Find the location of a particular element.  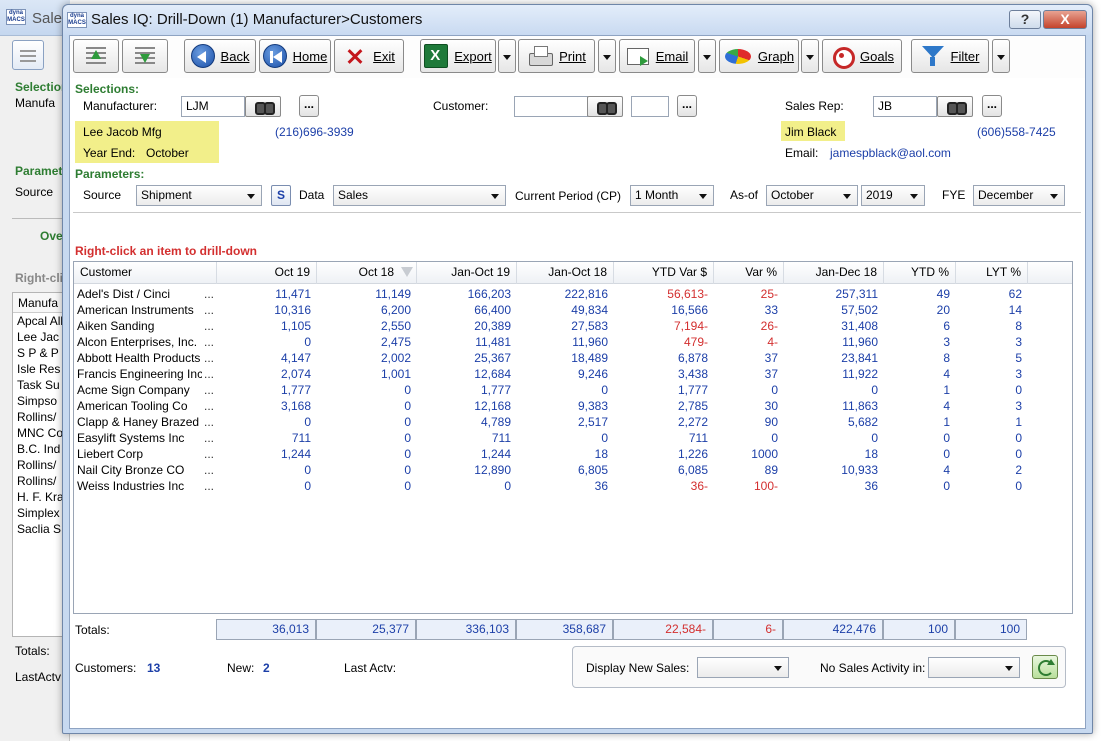

current-period-select: 1 Month is located at coordinates (672, 195).